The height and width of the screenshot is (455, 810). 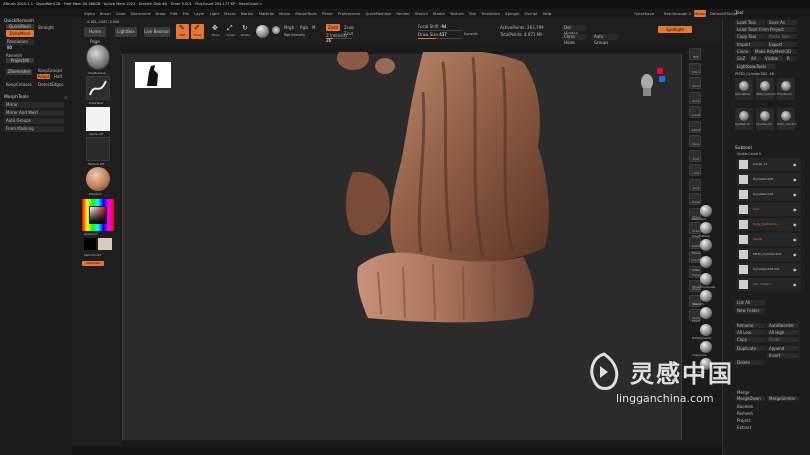 I want to click on visible-button: Visible, so click(x=773, y=58).